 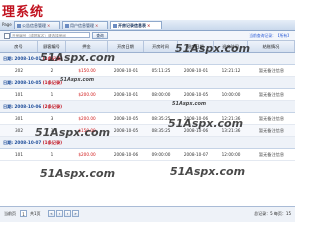 What do you see at coordinates (231, 46) in the screenshot?
I see `column-header-checkout-time: 退房时间` at bounding box center [231, 46].